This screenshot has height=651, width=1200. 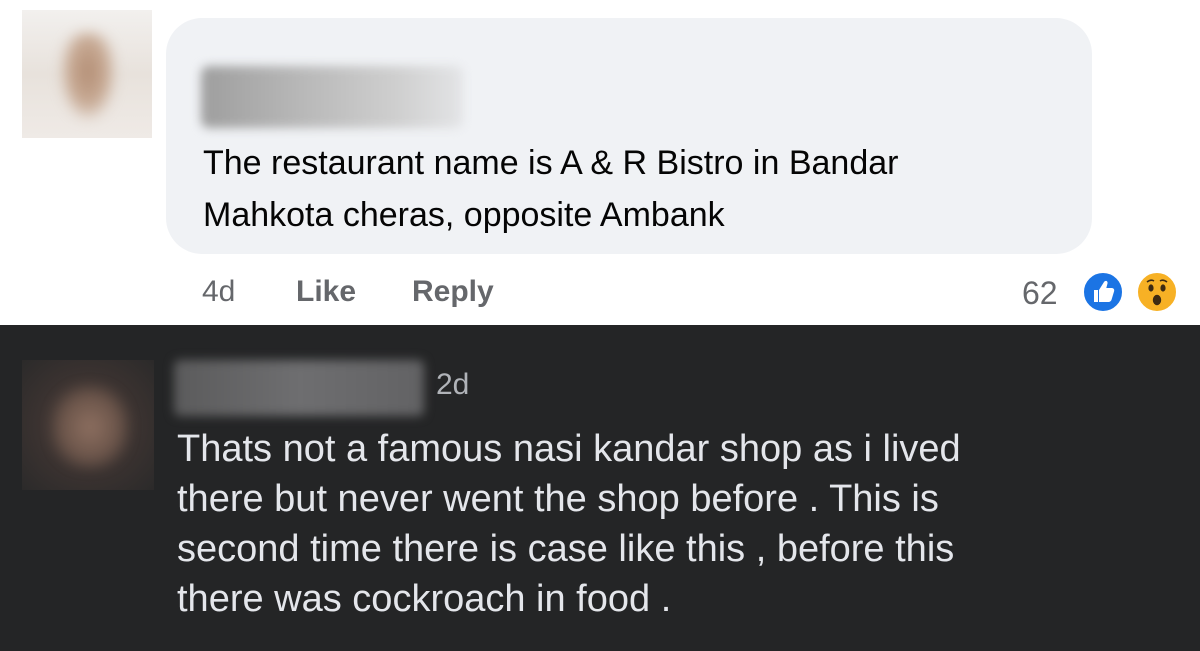 What do you see at coordinates (600, 295) in the screenshot?
I see `comment-actions-row: 4d Like Reply 62` at bounding box center [600, 295].